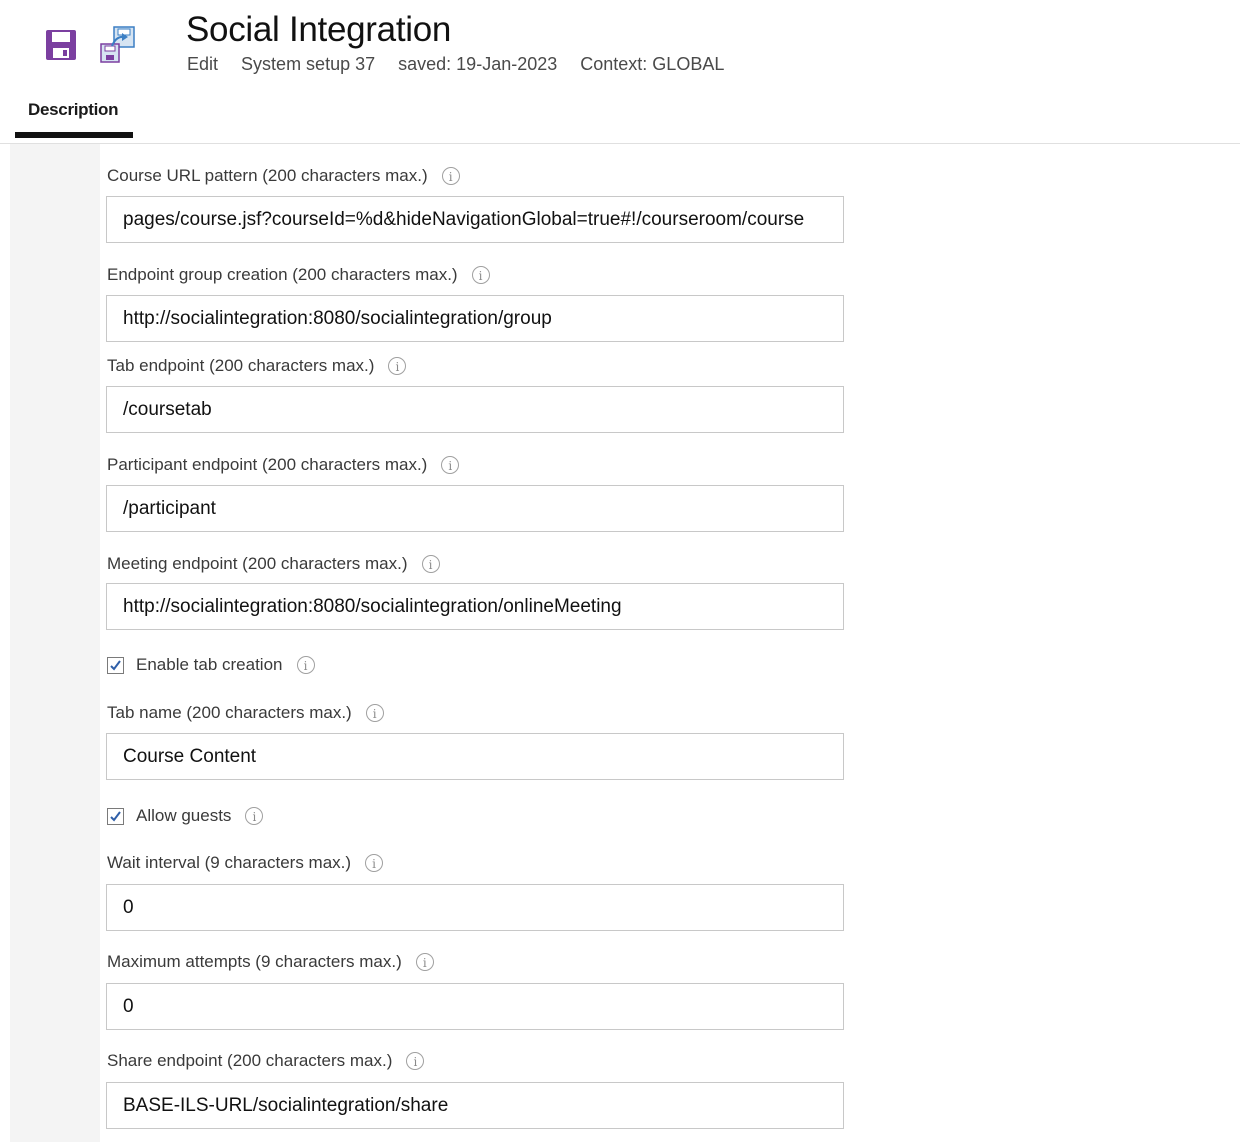 The image size is (1240, 1142). I want to click on meeting-endpoint-label-row: Meeting endpoint (200 characters max.) i, so click(273, 564).